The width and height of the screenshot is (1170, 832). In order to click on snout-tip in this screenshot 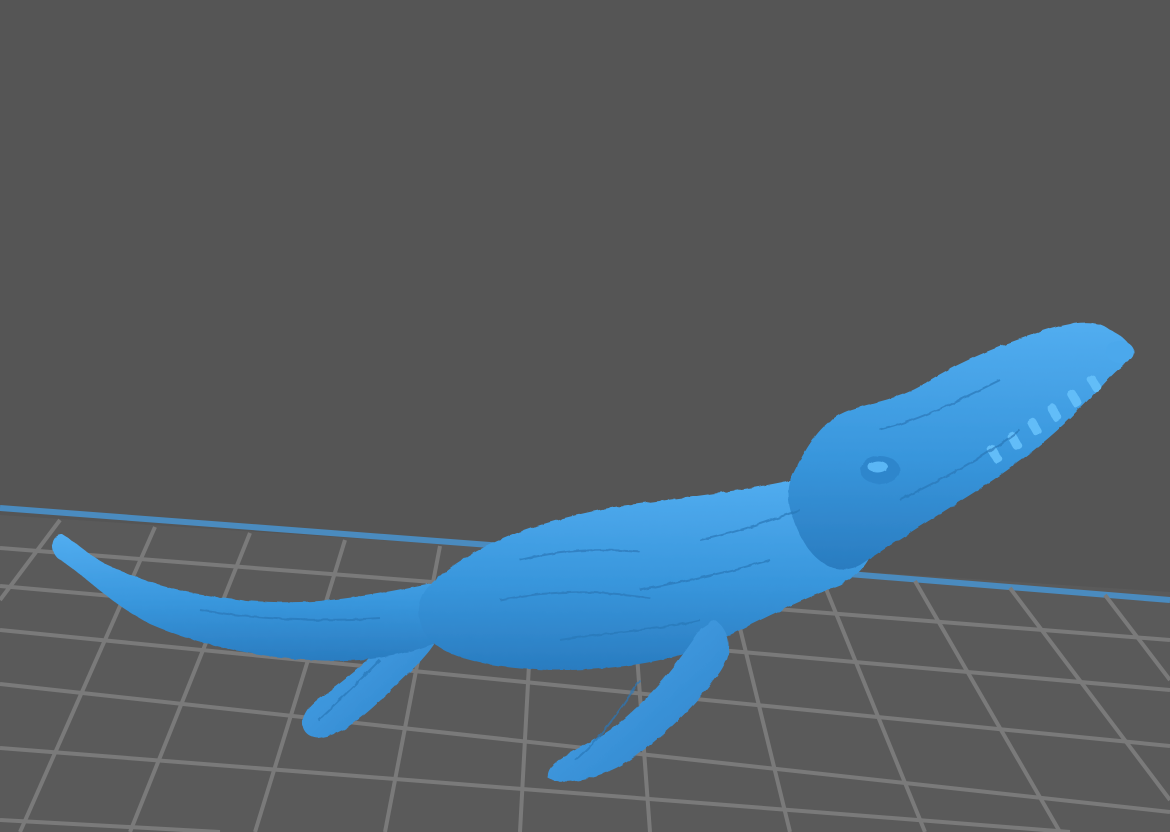, I will do `click(1120, 352)`.